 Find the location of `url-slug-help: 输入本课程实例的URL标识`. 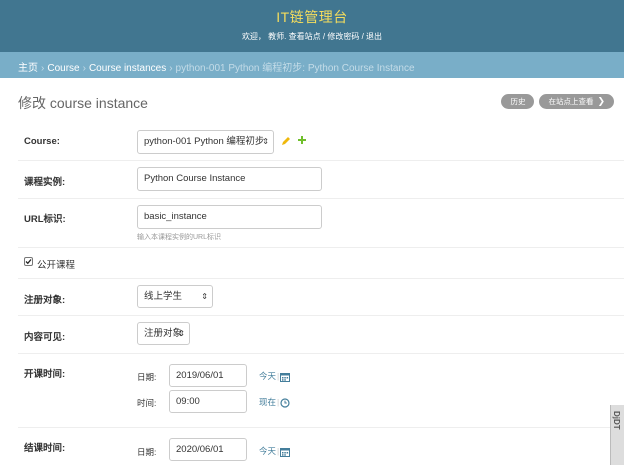

url-slug-help: 输入本课程实例的URL标识 is located at coordinates (179, 237).